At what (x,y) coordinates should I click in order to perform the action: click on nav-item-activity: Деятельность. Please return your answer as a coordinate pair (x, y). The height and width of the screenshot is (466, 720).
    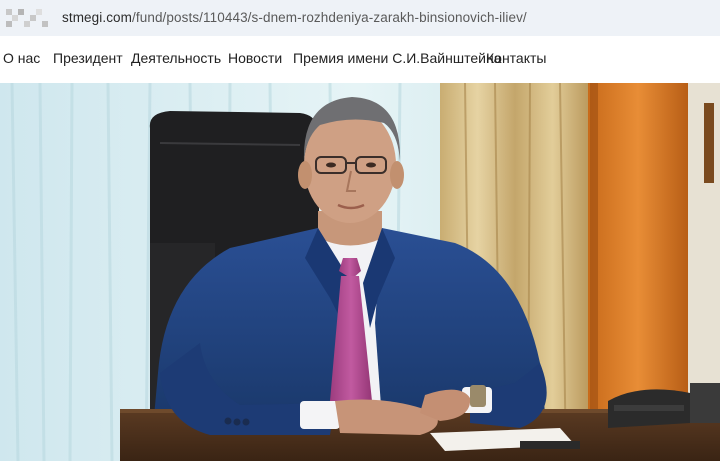
    Looking at the image, I should click on (176, 58).